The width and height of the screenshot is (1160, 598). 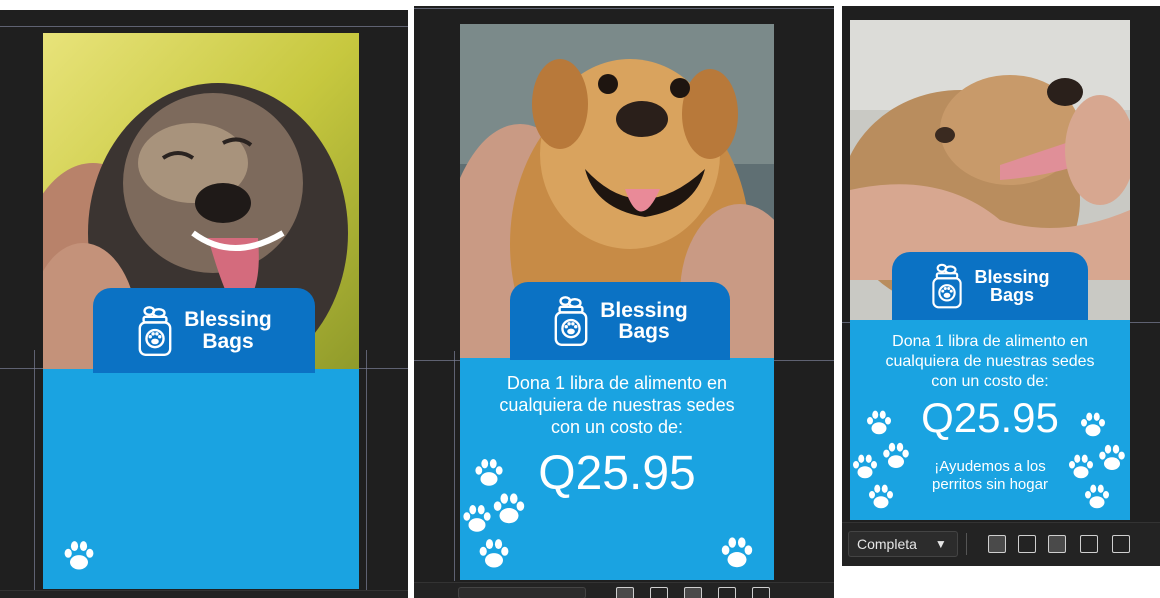 I want to click on view-mode-select, so click(x=522, y=592).